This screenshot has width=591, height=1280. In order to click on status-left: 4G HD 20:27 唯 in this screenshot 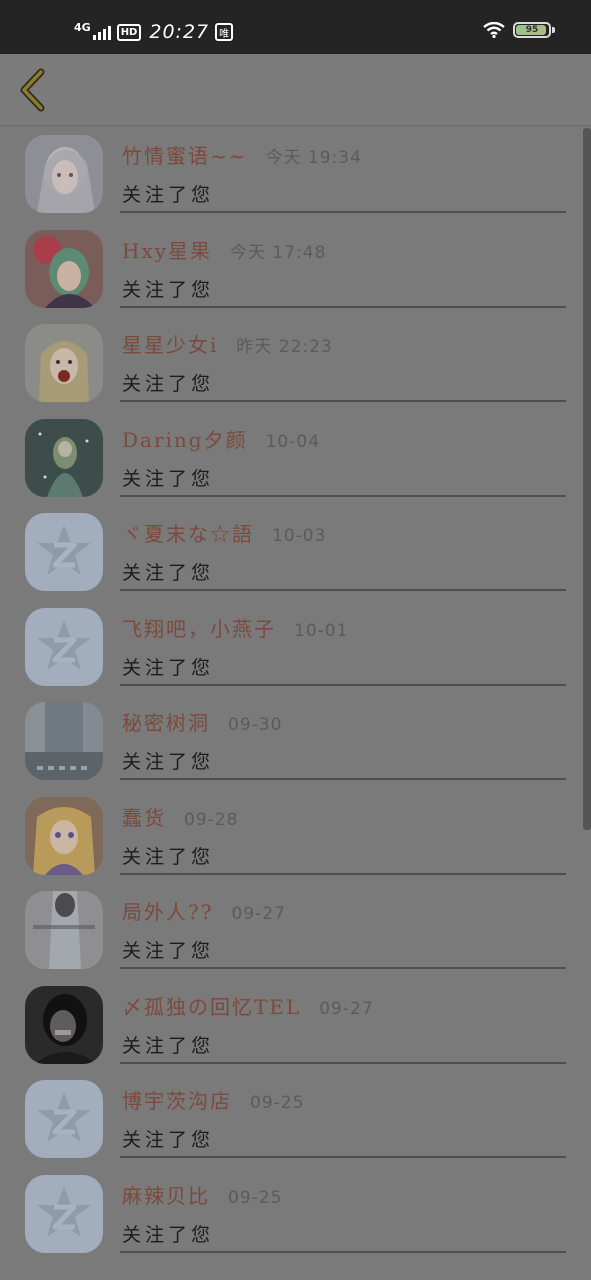, I will do `click(154, 32)`.